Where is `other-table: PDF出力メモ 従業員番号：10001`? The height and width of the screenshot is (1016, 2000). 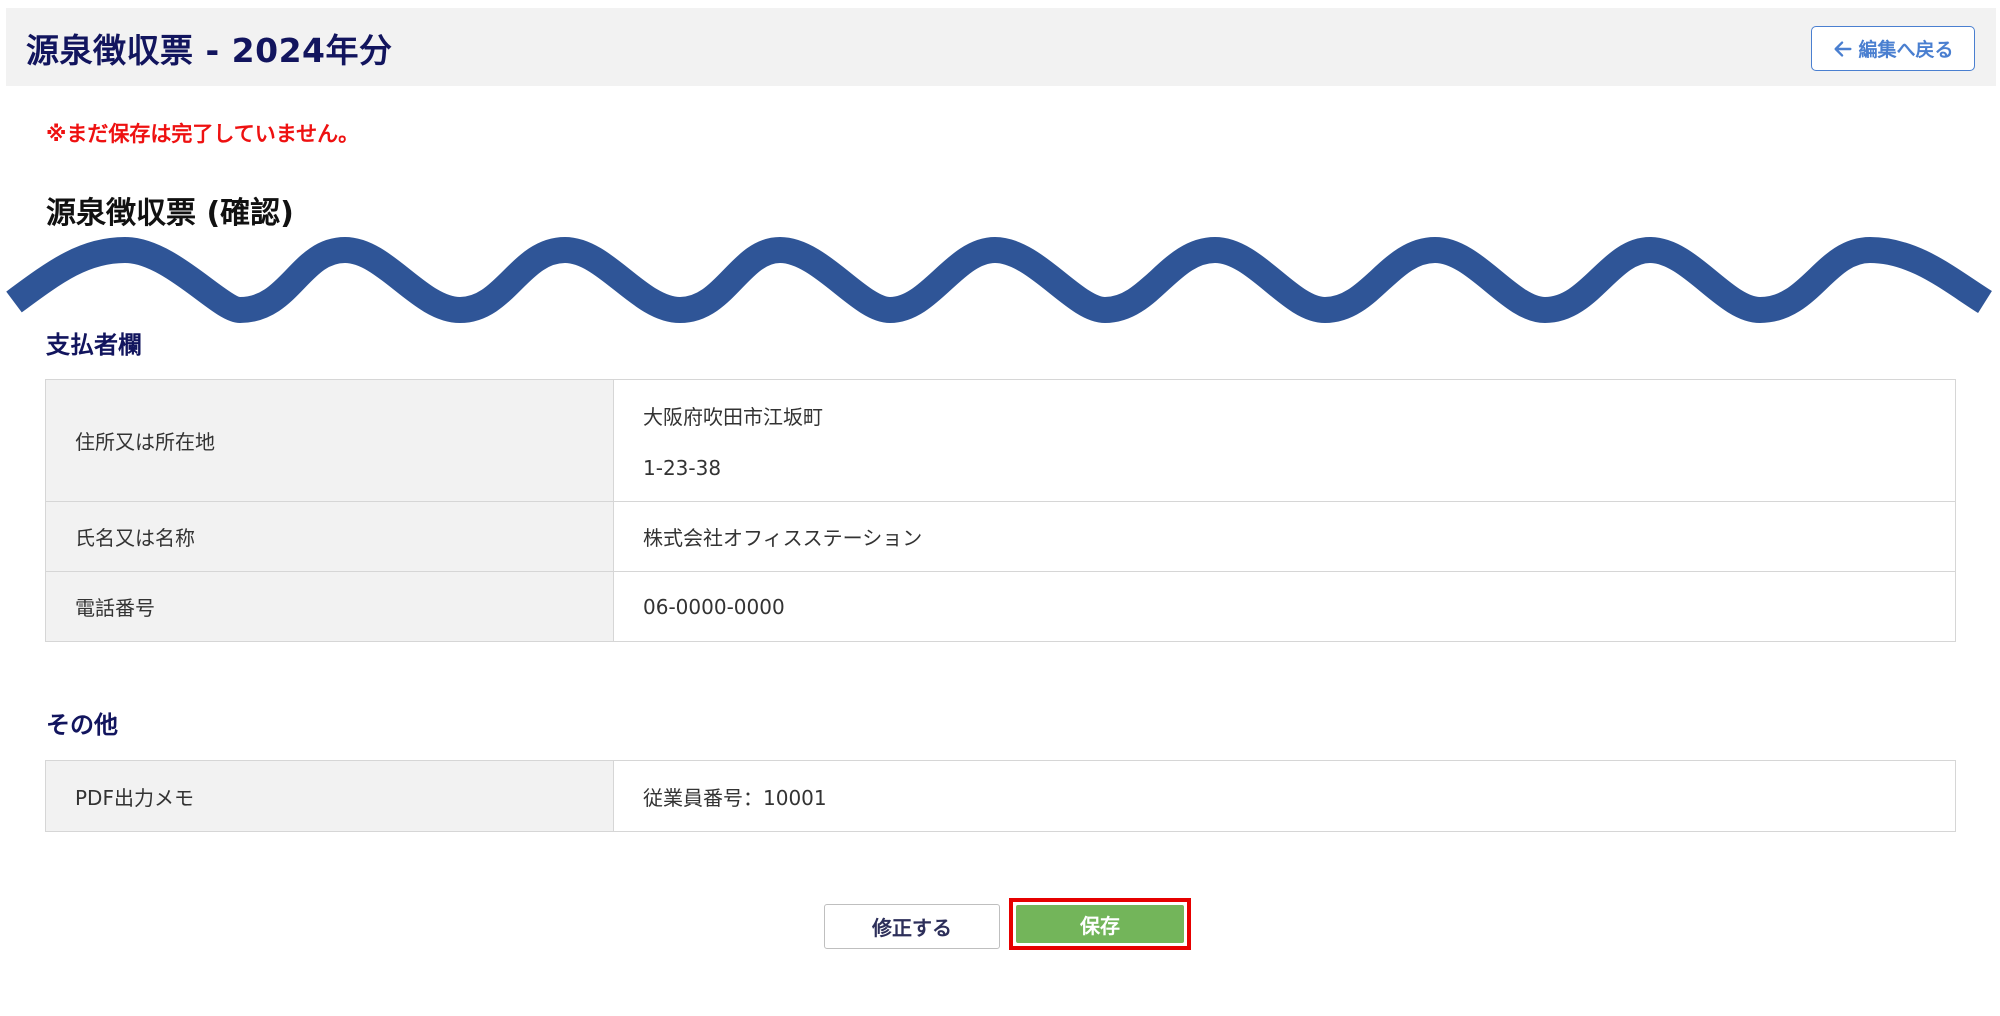
other-table: PDF出力メモ 従業員番号：10001 is located at coordinates (1000, 796).